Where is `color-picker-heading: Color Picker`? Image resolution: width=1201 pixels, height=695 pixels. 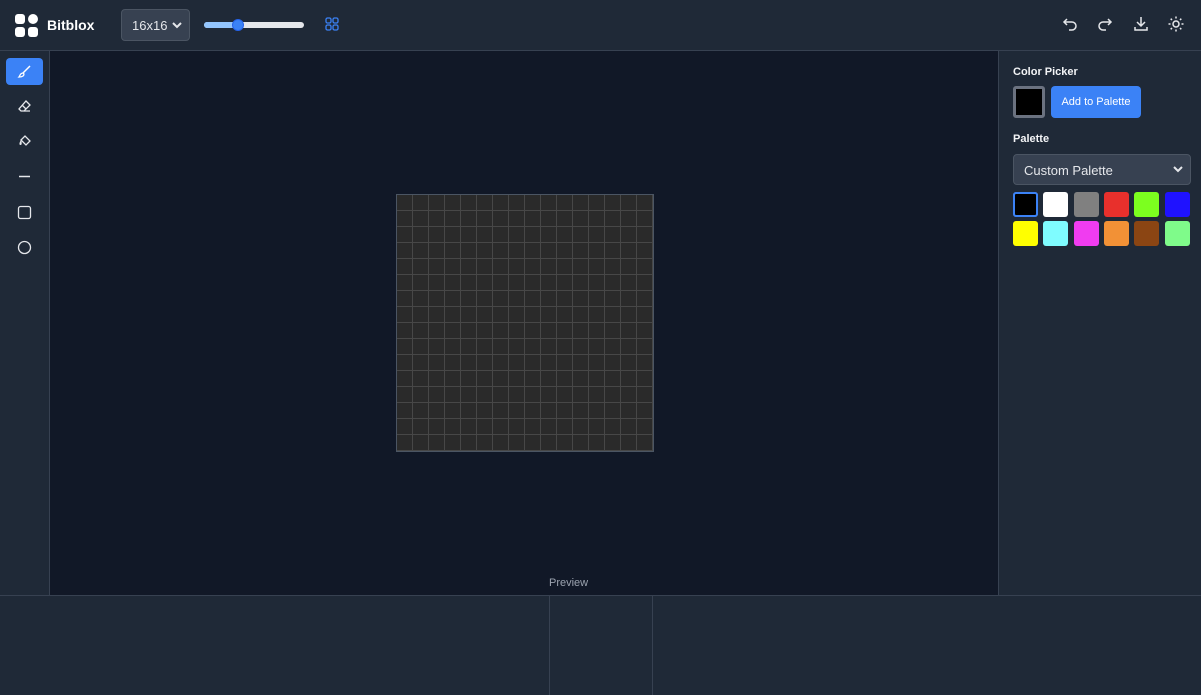
color-picker-heading: Color Picker is located at coordinates (1045, 72).